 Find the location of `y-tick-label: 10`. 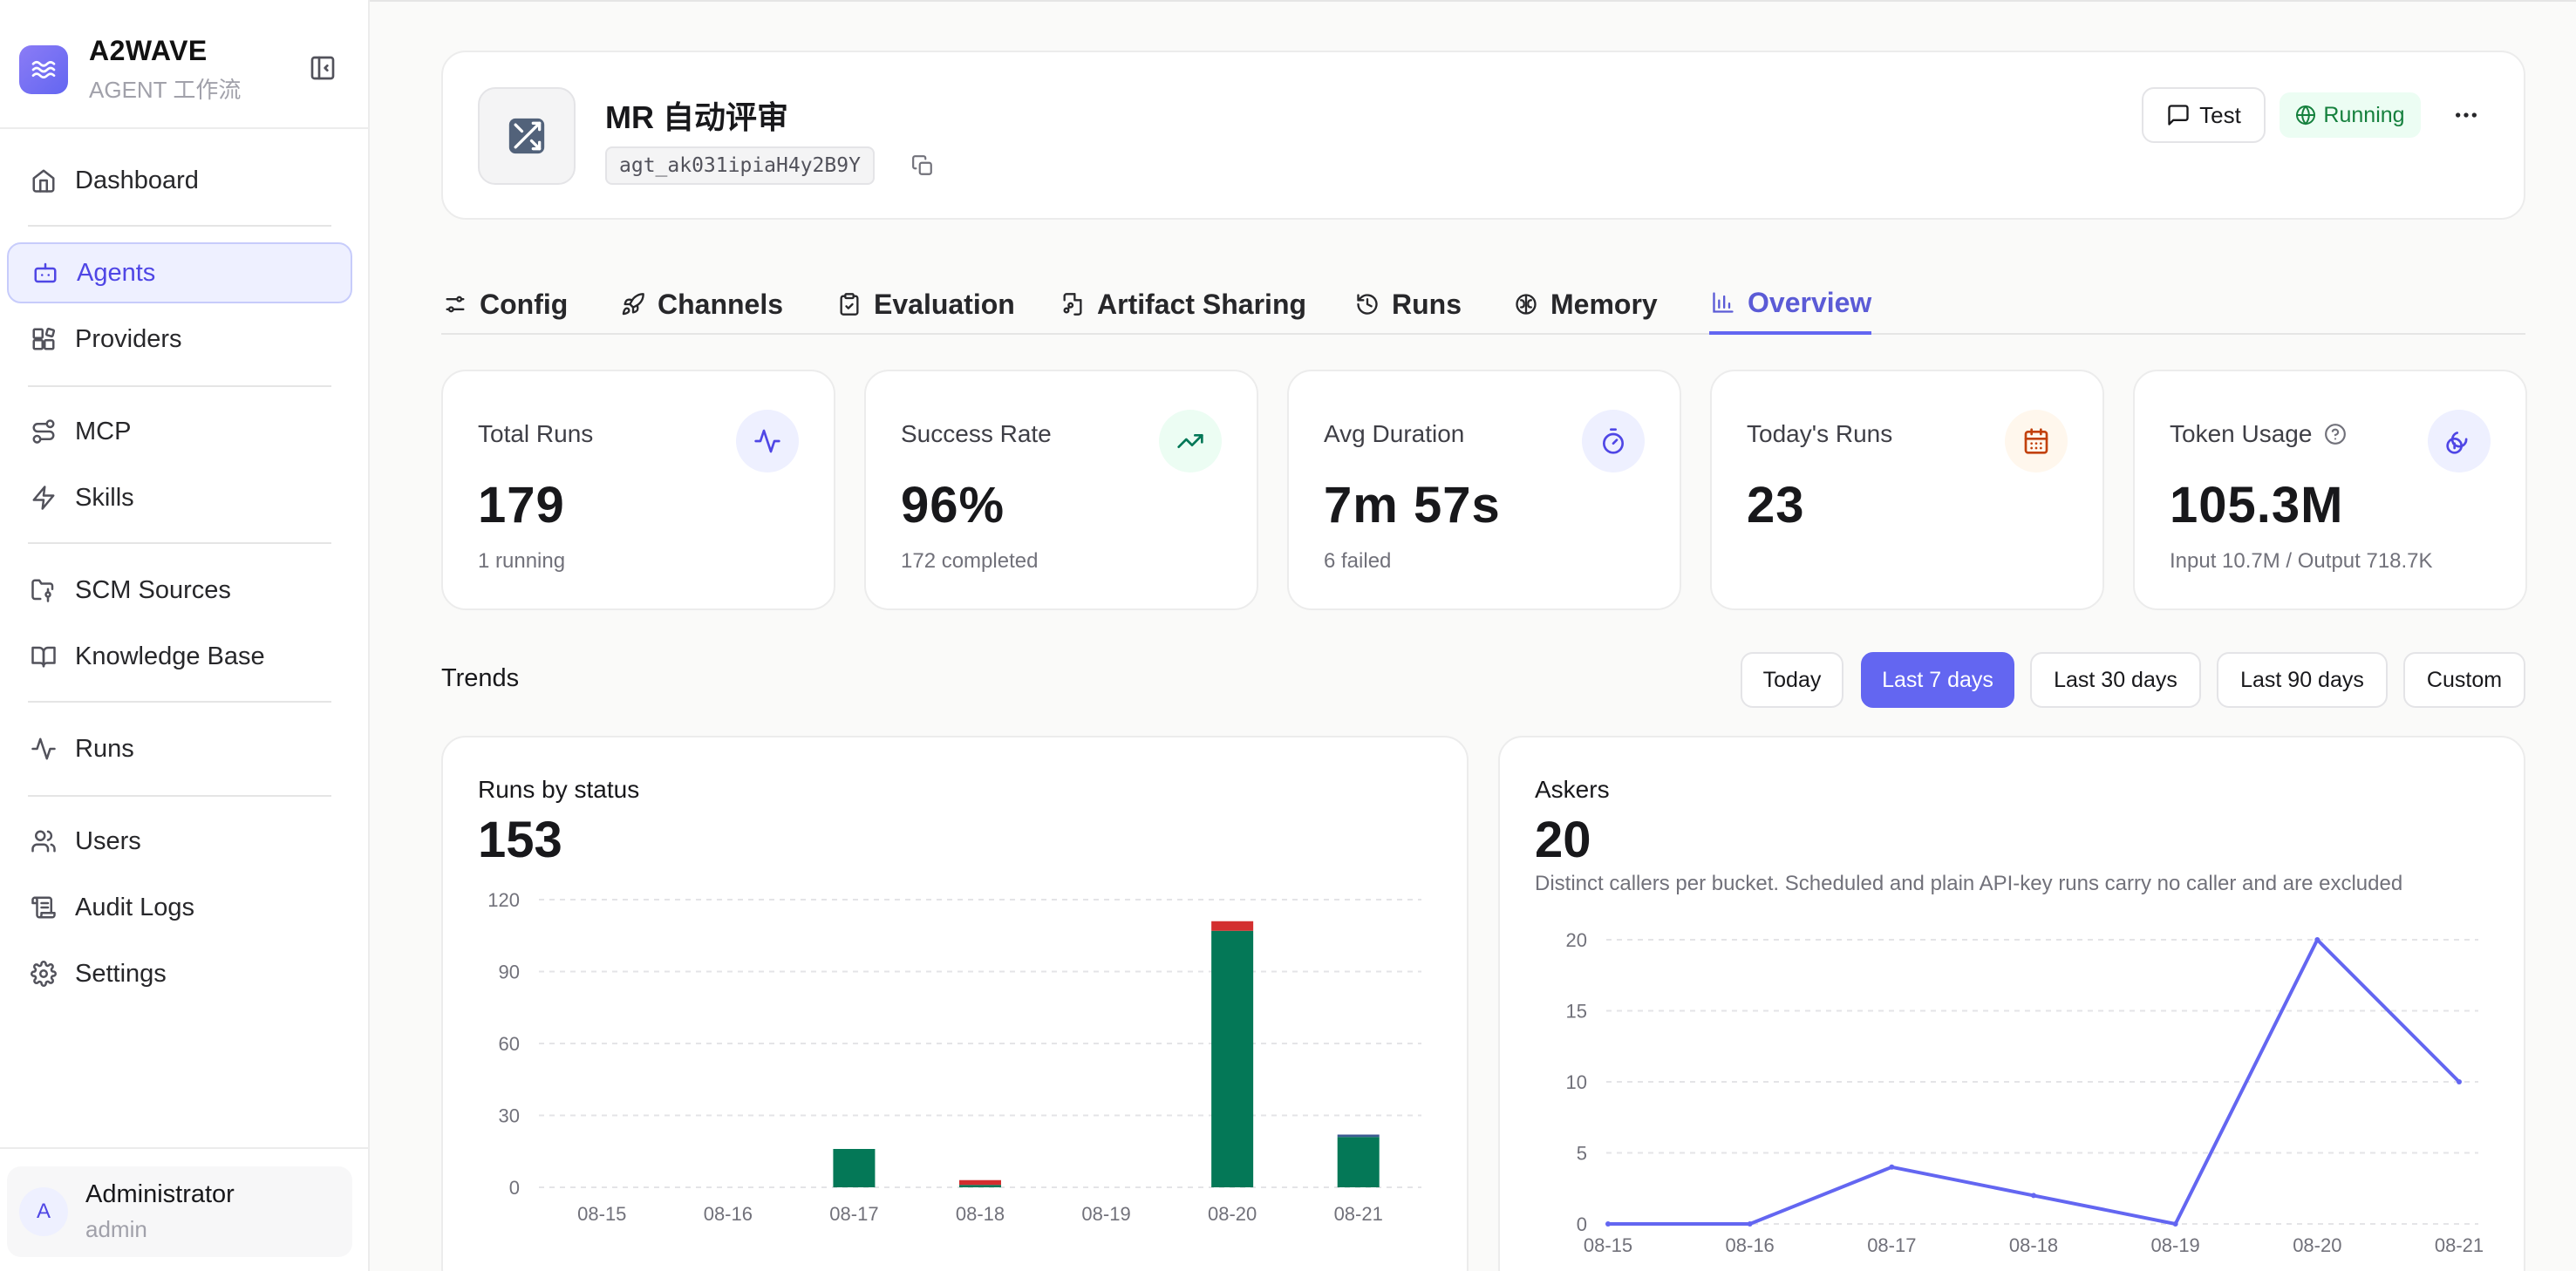

y-tick-label: 10 is located at coordinates (1577, 1082).